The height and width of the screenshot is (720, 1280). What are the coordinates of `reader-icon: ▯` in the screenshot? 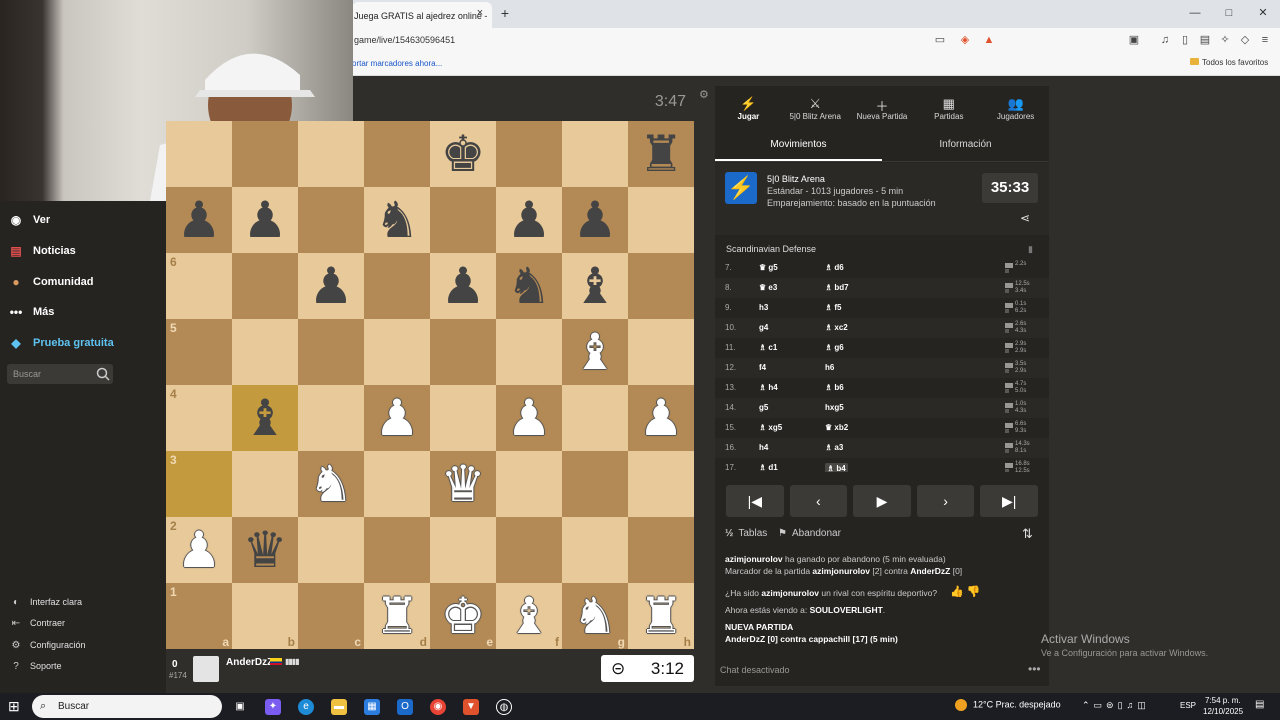 It's located at (1185, 40).